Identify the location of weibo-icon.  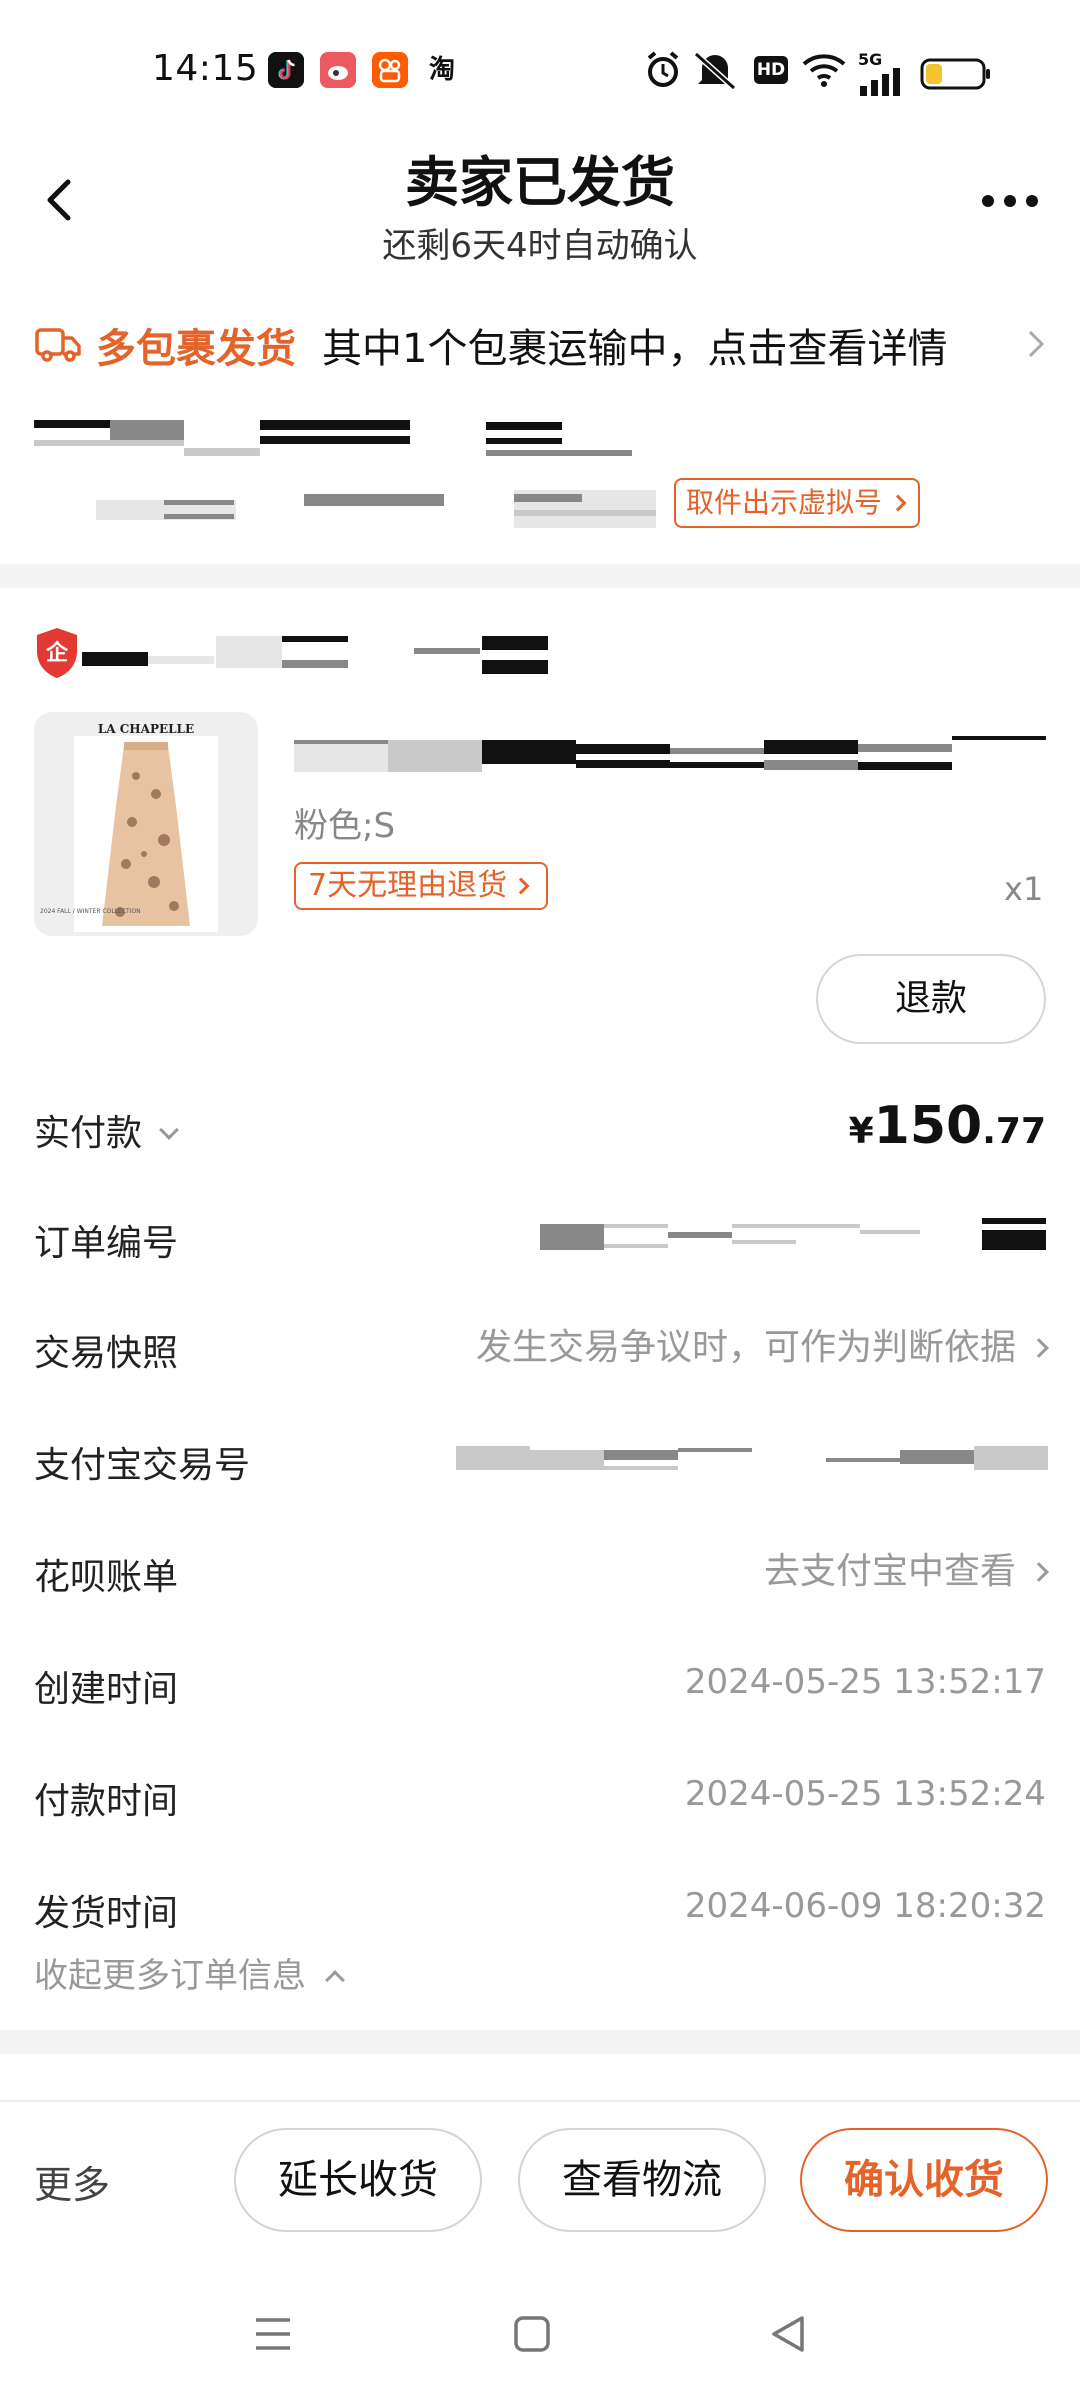
(338, 70).